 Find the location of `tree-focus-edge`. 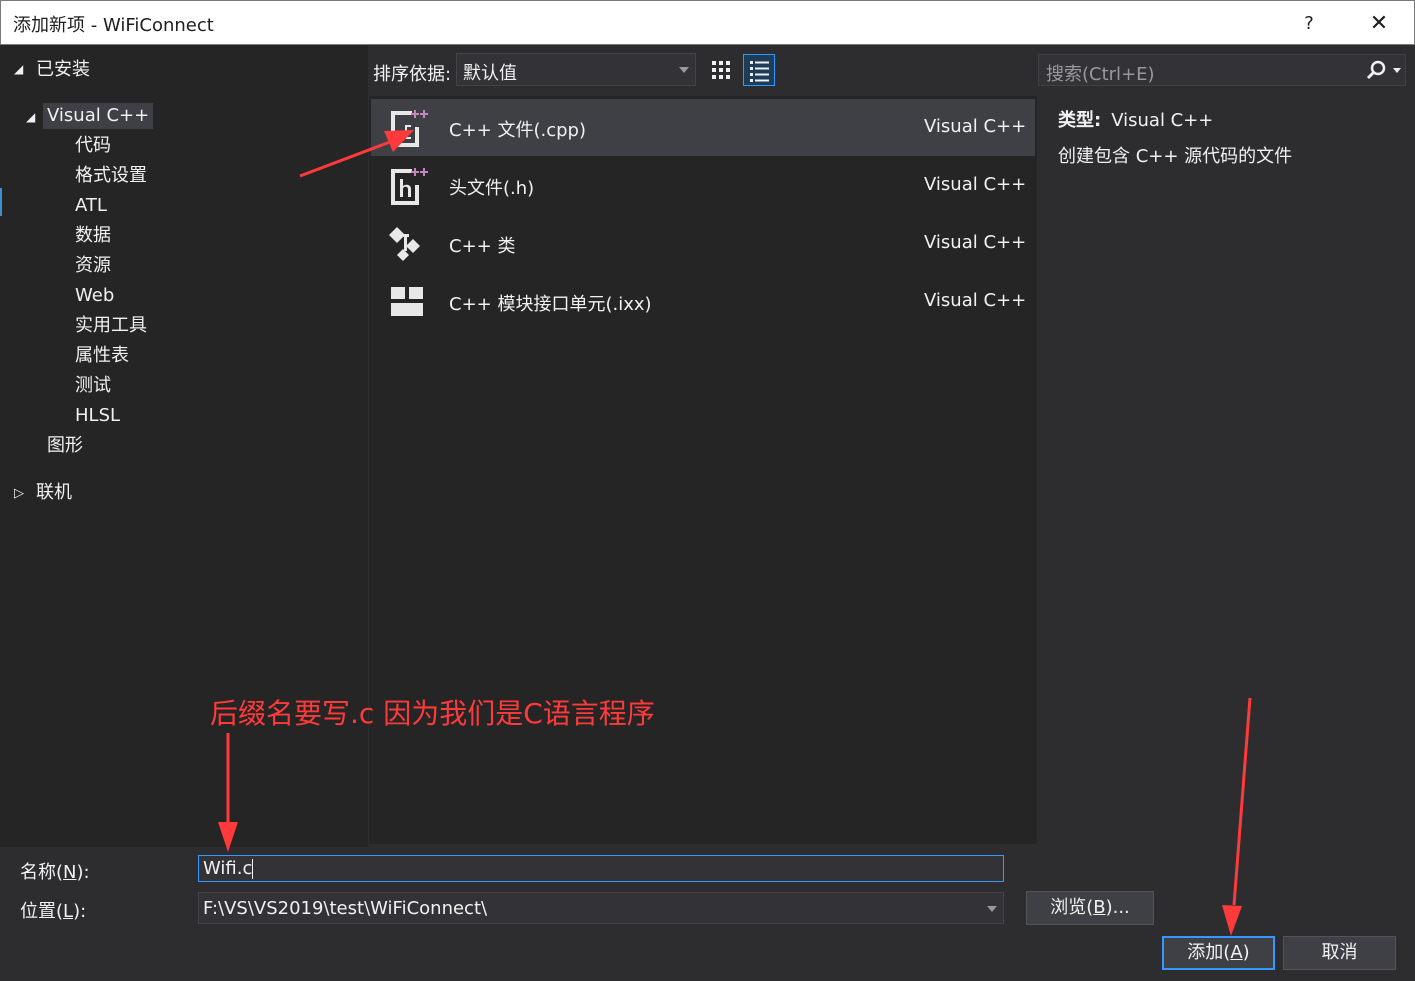

tree-focus-edge is located at coordinates (1, 202).